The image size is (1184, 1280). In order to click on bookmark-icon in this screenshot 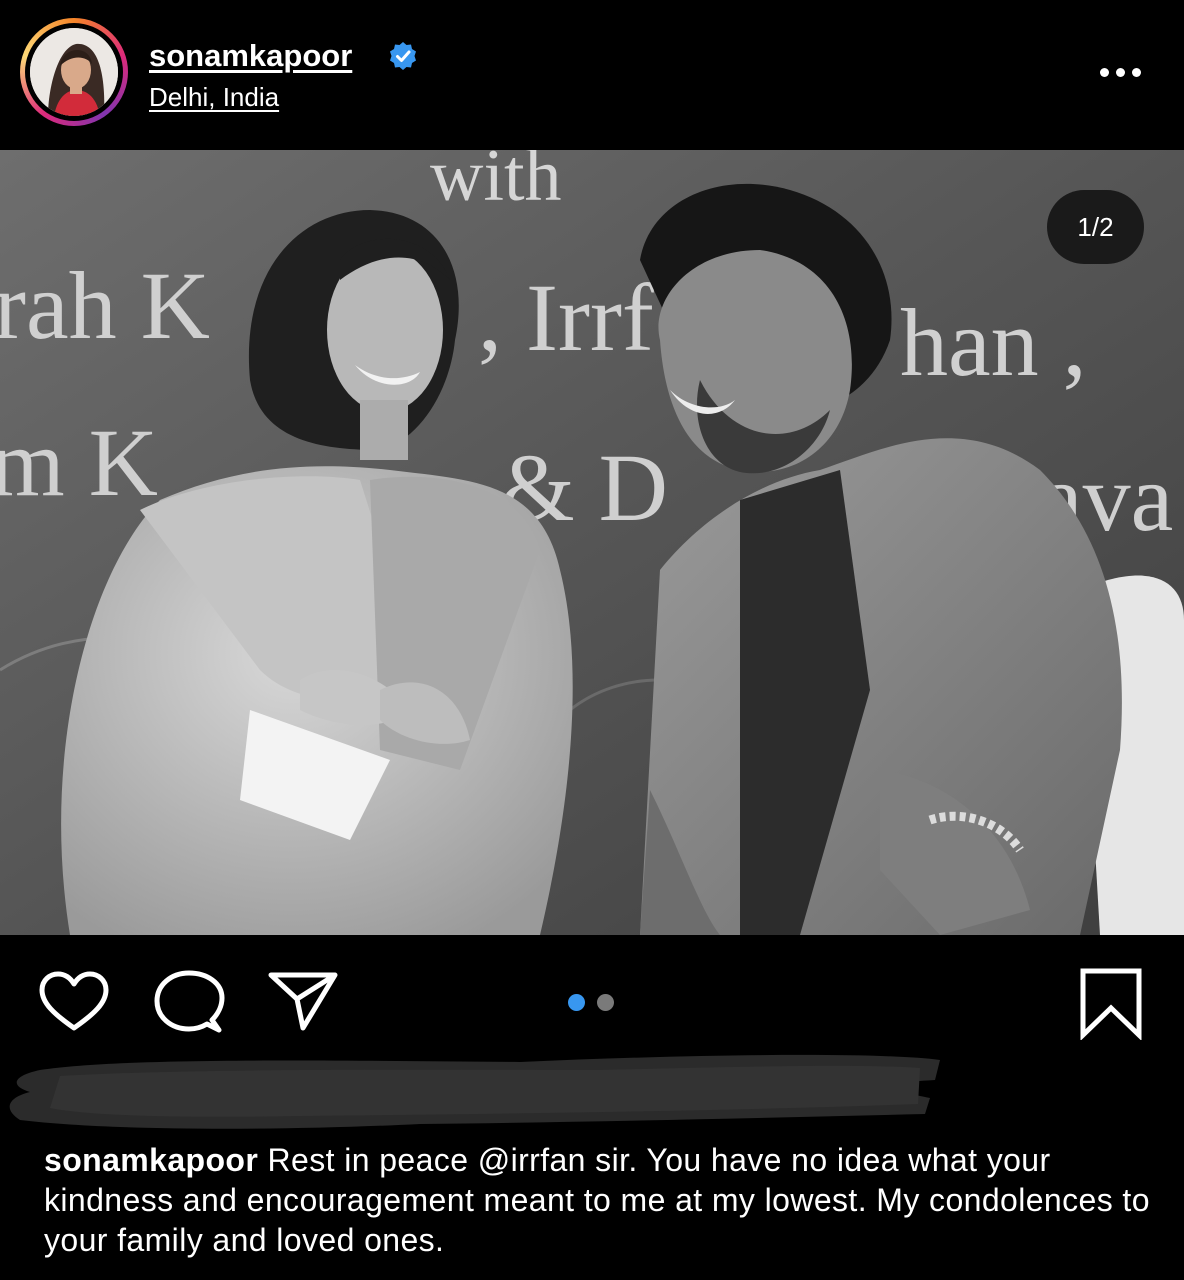, I will do `click(1111, 1003)`.